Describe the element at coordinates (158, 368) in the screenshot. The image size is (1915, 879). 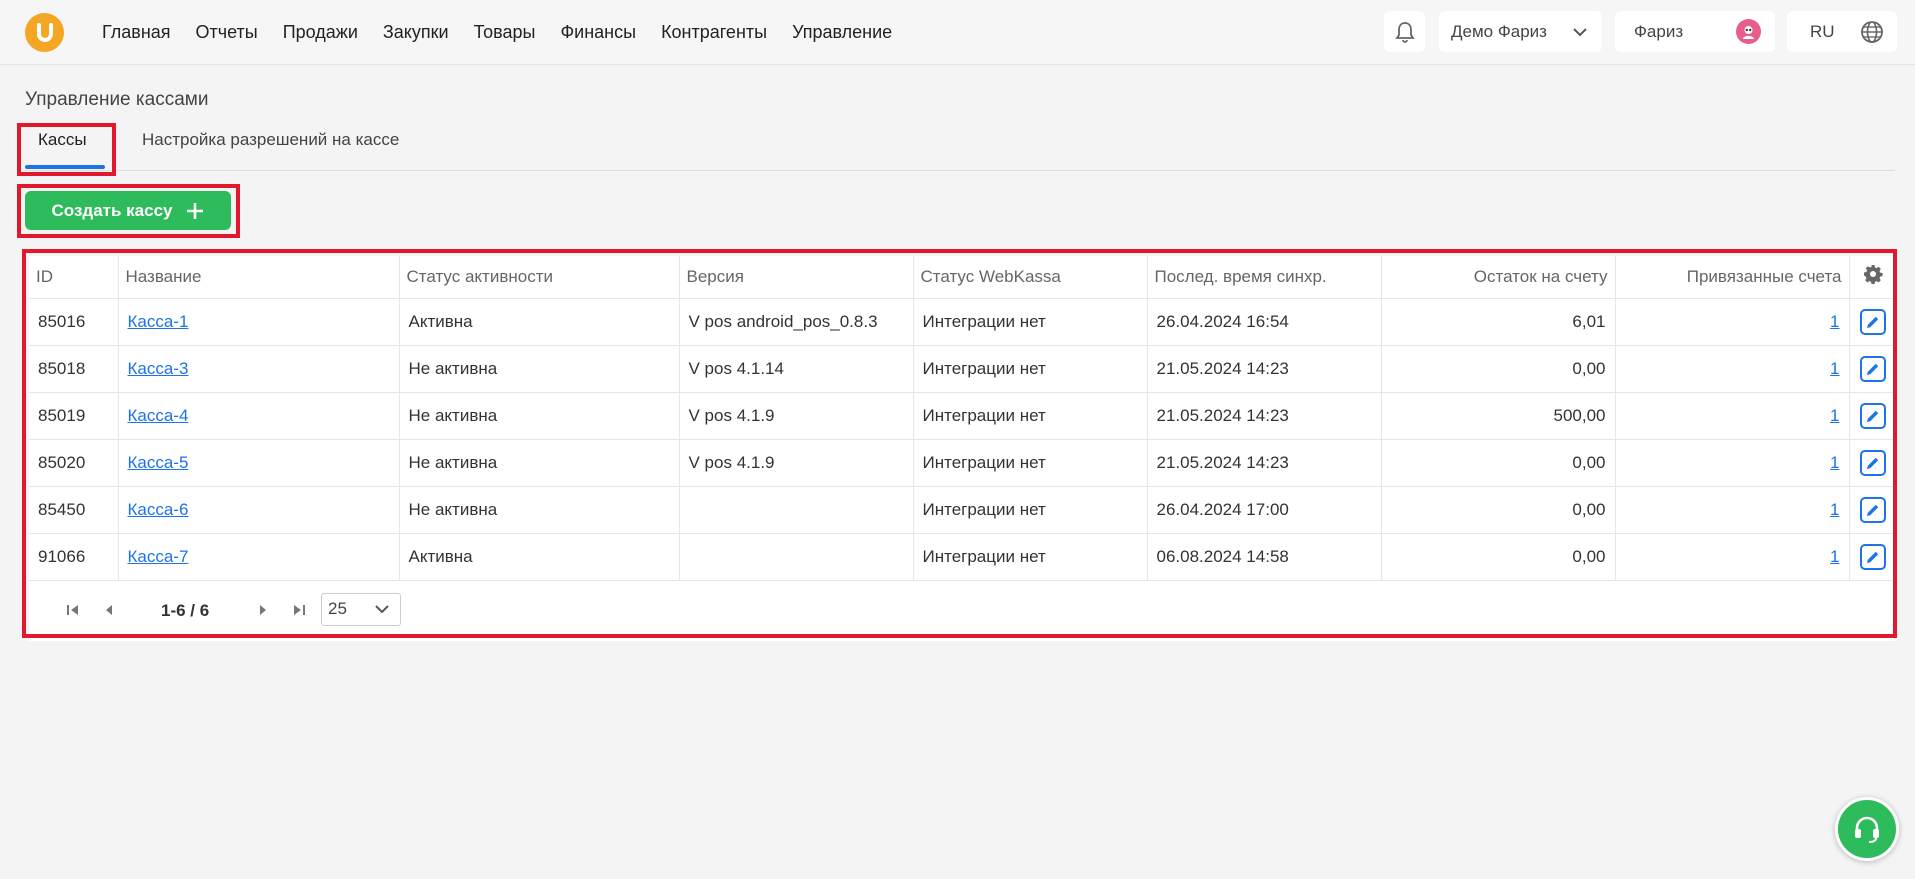
I see `register-link: Касса-3` at that location.